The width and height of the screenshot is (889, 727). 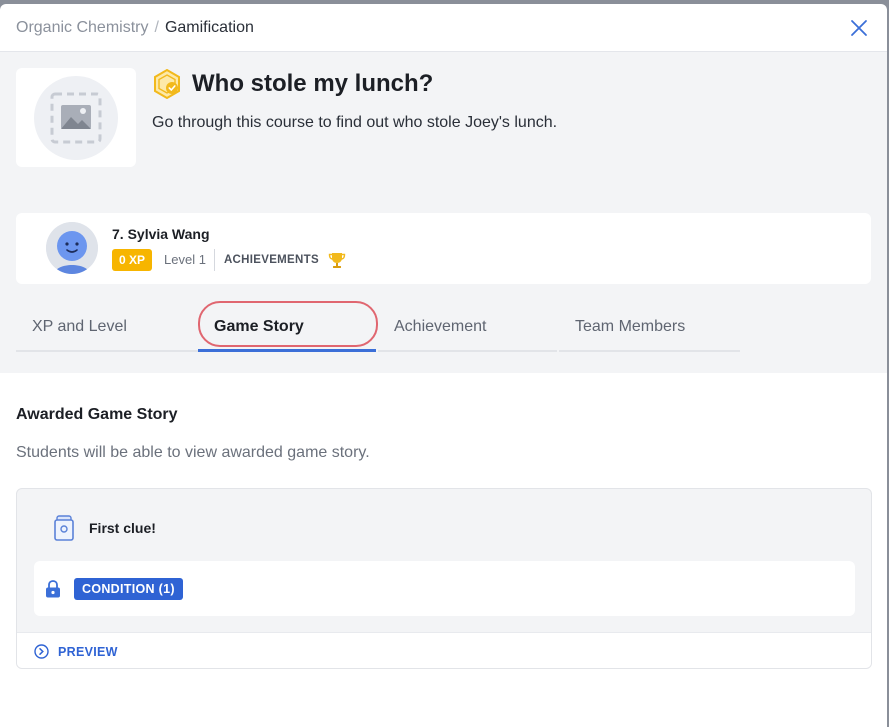 I want to click on tab-team-members: Team Members, so click(x=649, y=332).